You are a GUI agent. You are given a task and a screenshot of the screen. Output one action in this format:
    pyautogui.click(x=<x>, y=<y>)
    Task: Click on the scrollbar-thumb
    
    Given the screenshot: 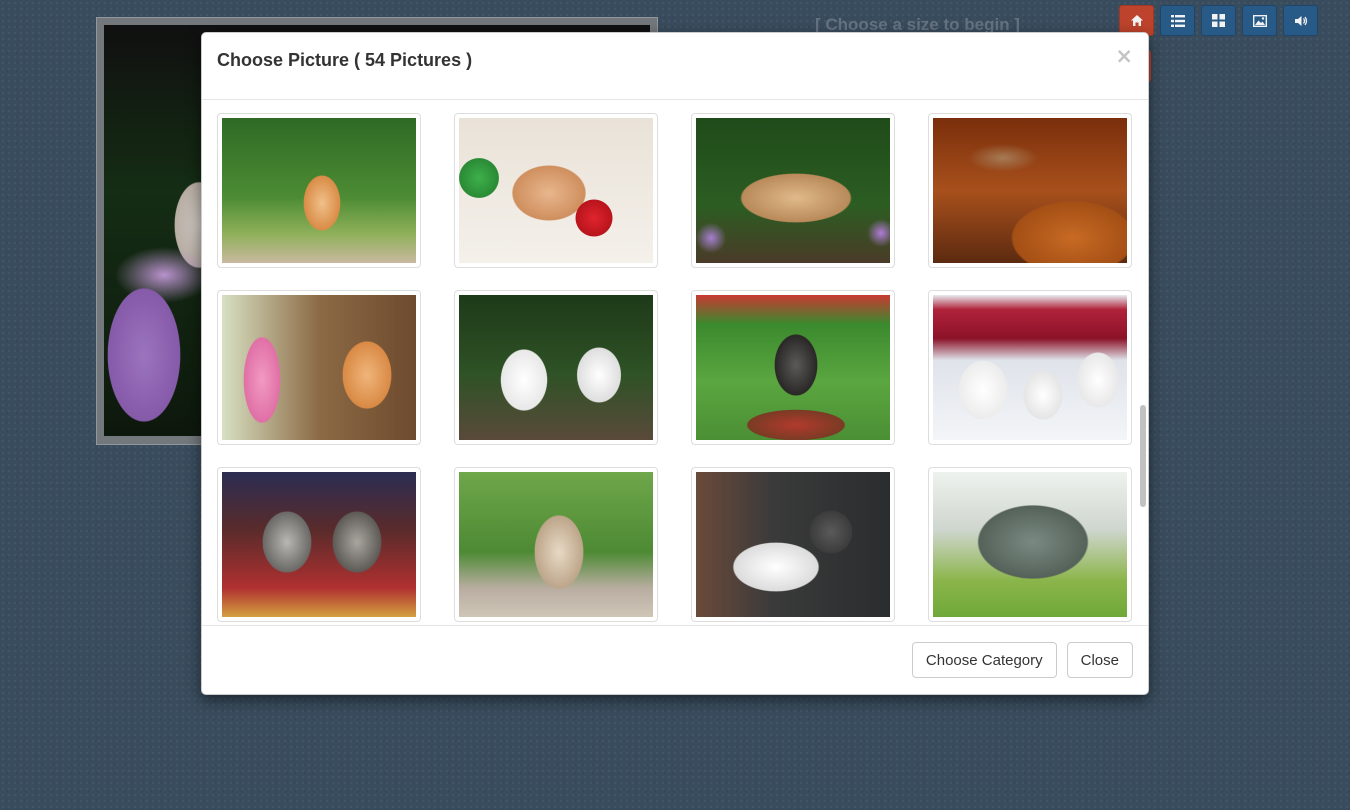 What is the action you would take?
    pyautogui.click(x=1143, y=456)
    